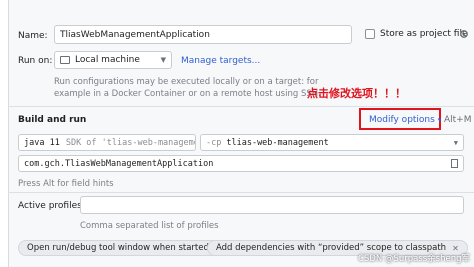 The width and height of the screenshot is (474, 267). What do you see at coordinates (414, 259) in the screenshot?
I see `watermark: CSDN @Surpass余sheng军` at bounding box center [414, 259].